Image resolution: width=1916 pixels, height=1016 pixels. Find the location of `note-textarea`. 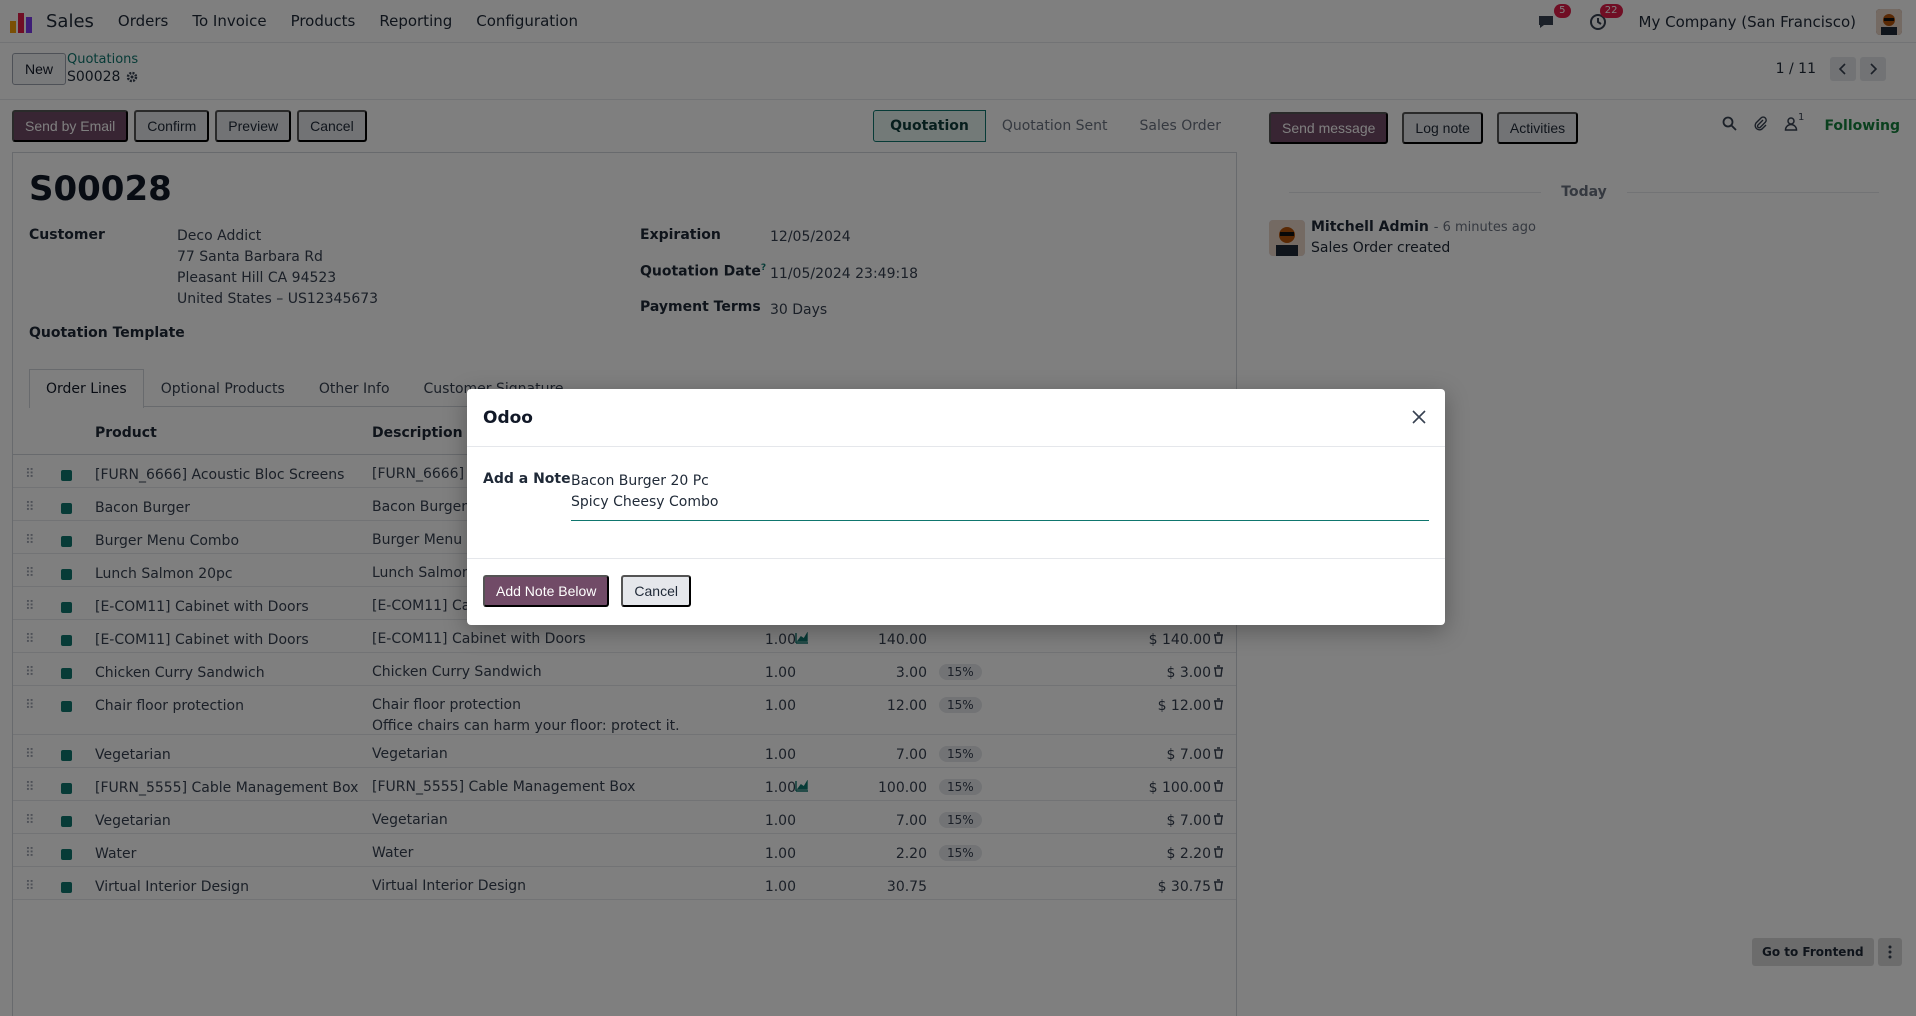

note-textarea is located at coordinates (1000, 496).